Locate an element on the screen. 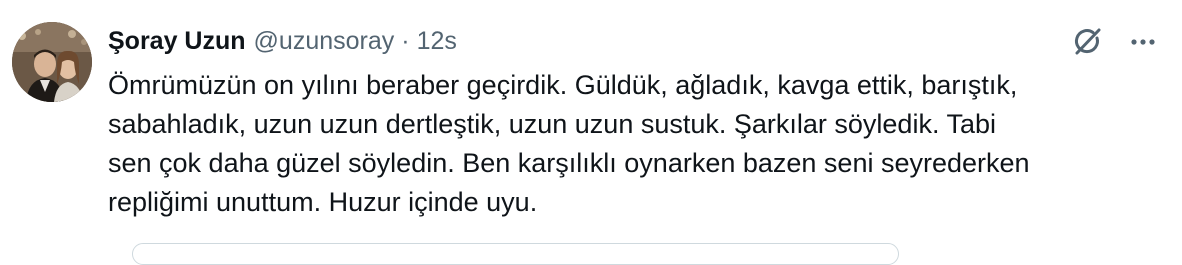 This screenshot has width=1182, height=265. avatar-image is located at coordinates (52, 62).